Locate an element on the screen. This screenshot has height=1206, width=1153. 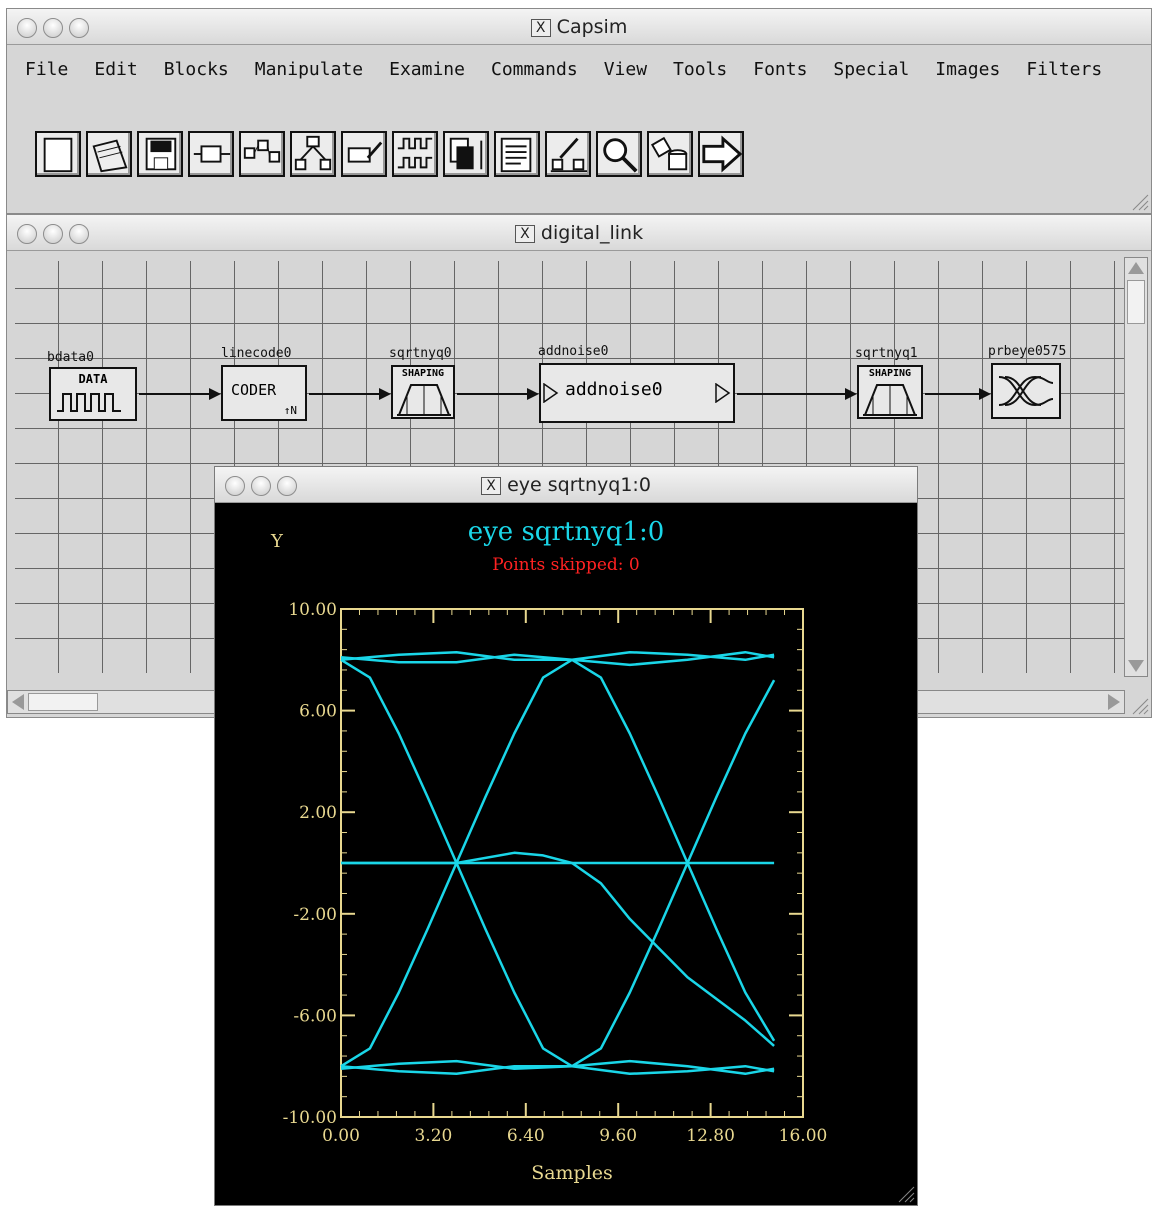
x-tick-label: 6.40 is located at coordinates (526, 1136).